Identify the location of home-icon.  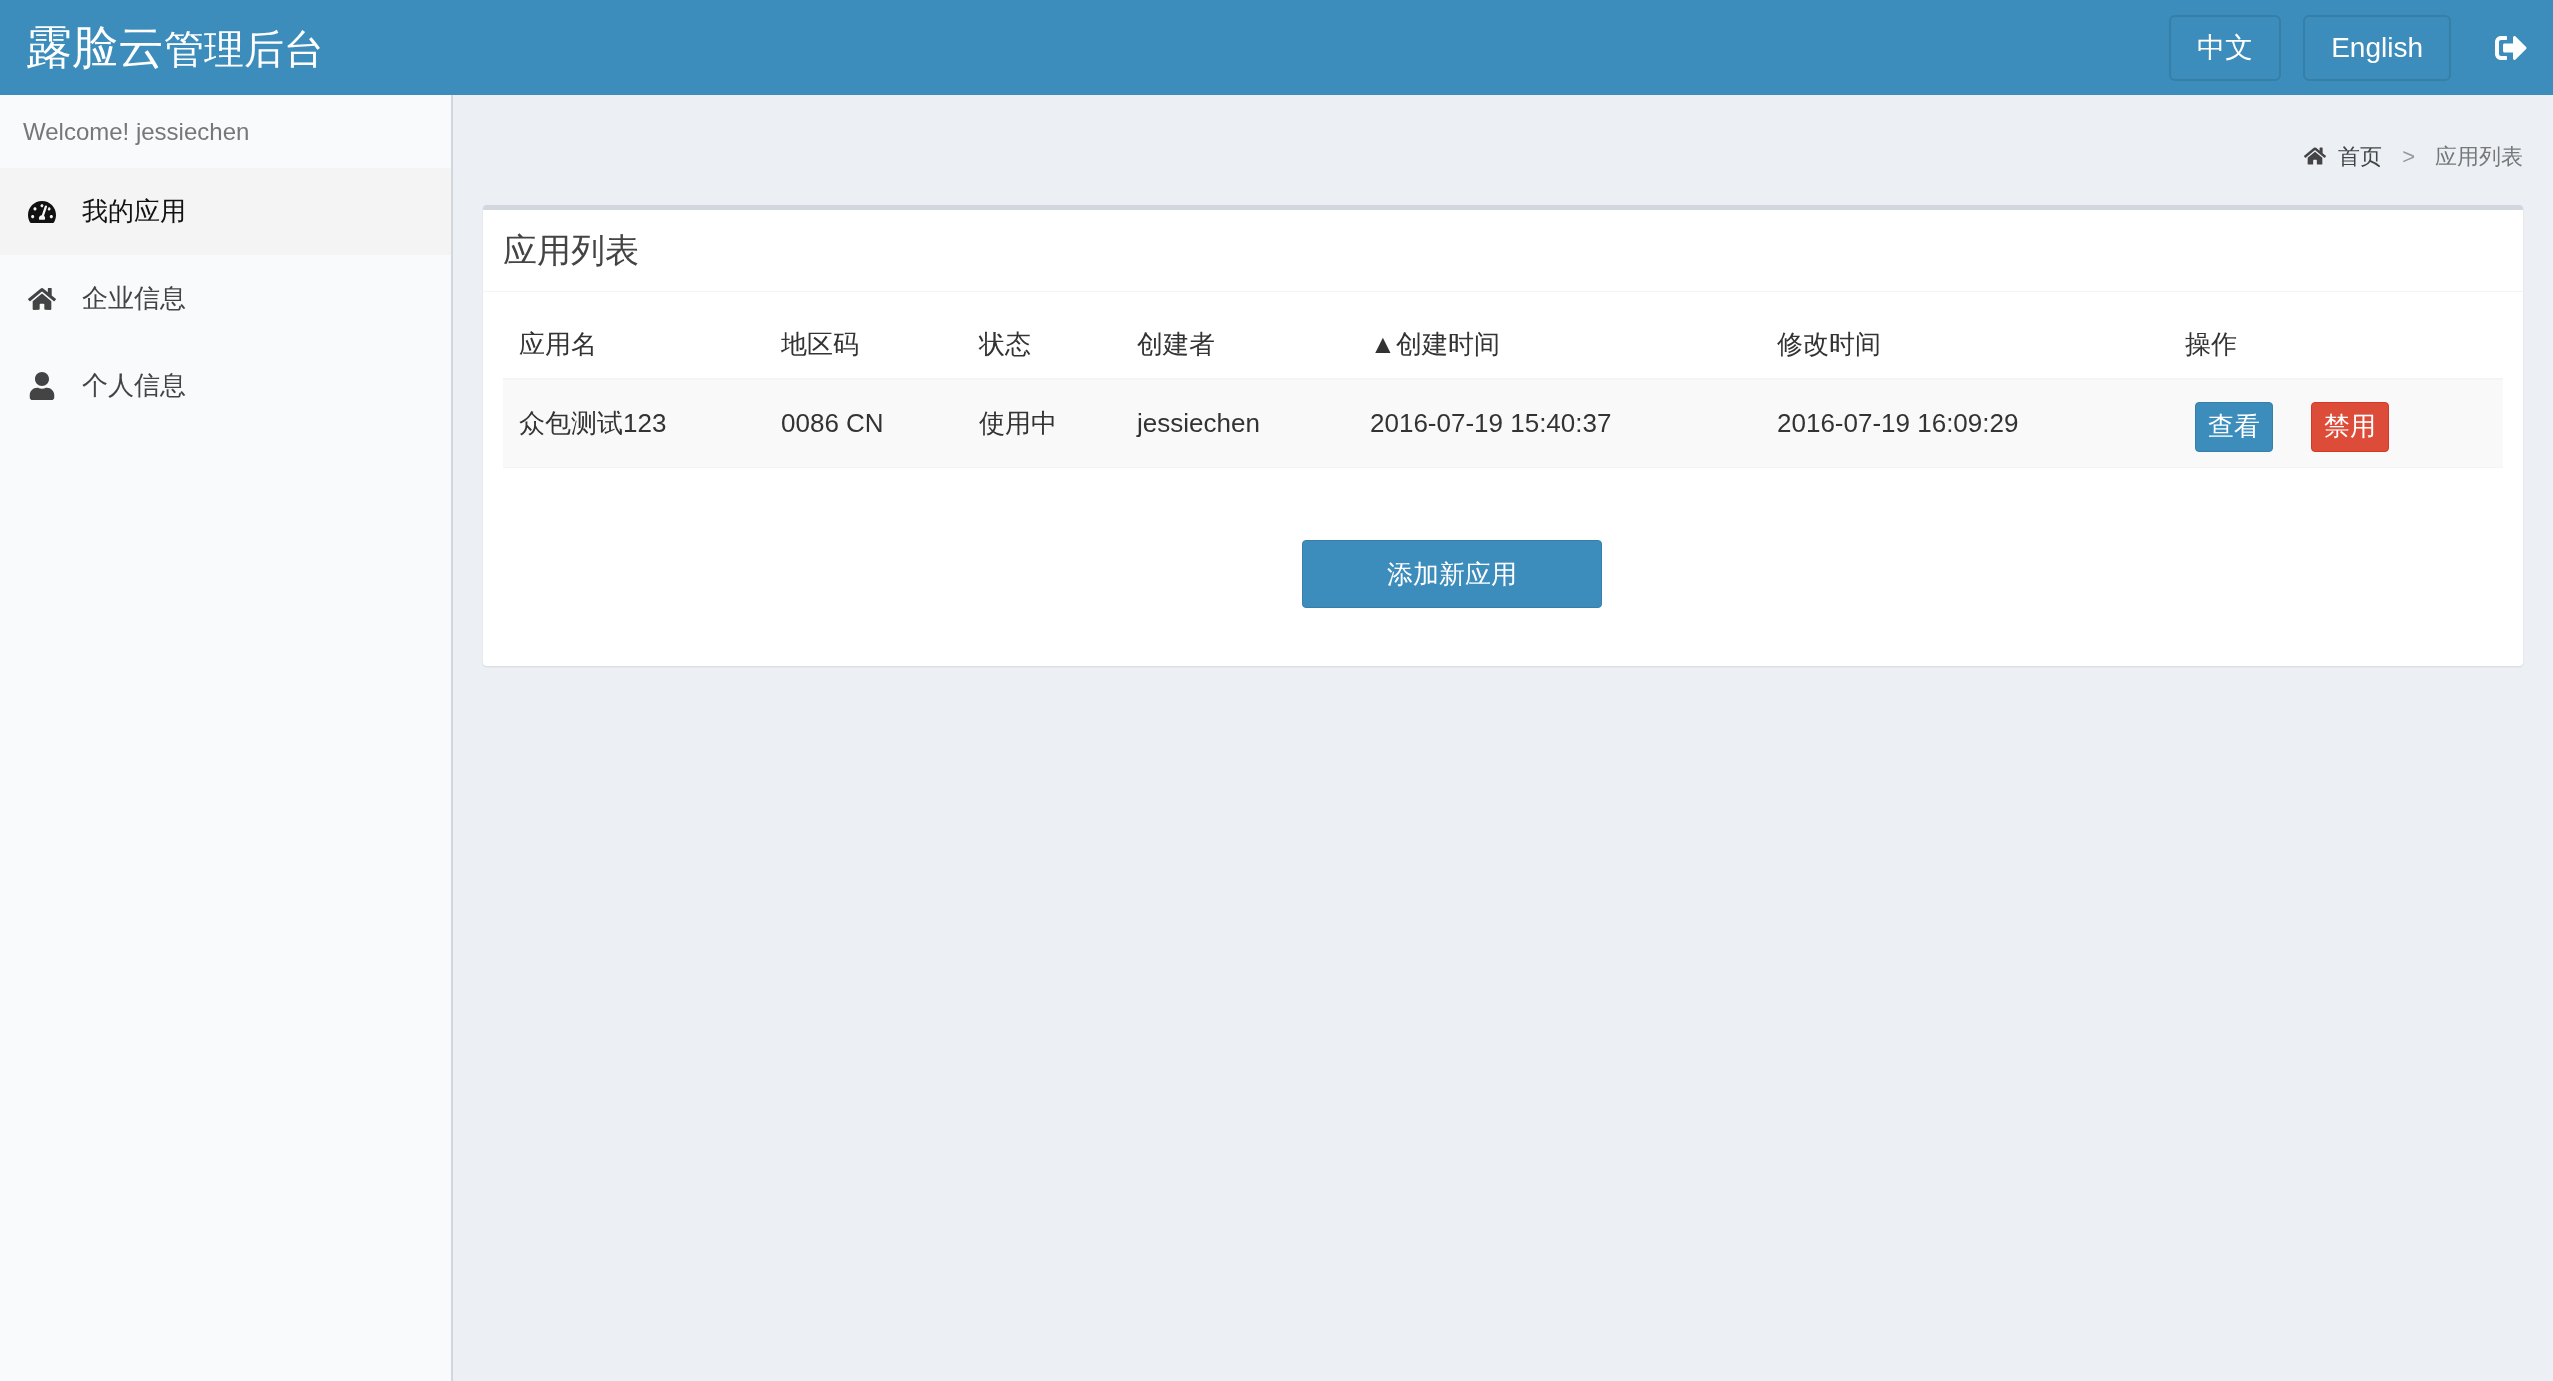
(2315, 156).